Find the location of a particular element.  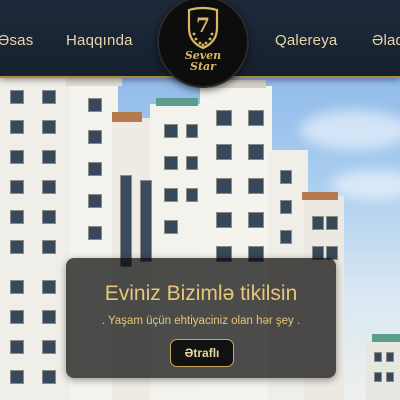

building-mid-roof is located at coordinates (127, 117).